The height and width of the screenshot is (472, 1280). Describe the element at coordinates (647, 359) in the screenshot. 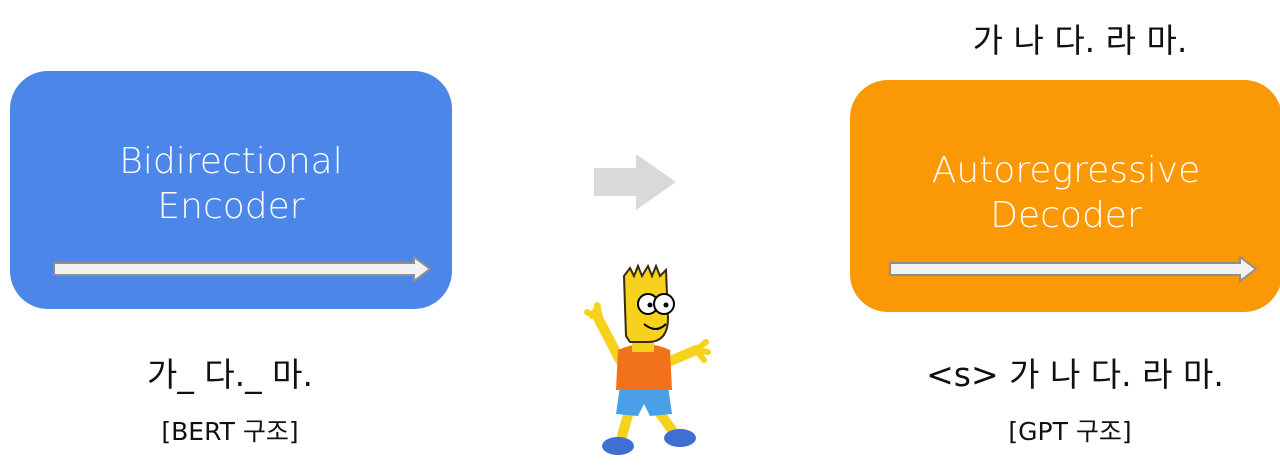

I see `bart-simpson-icon` at that location.